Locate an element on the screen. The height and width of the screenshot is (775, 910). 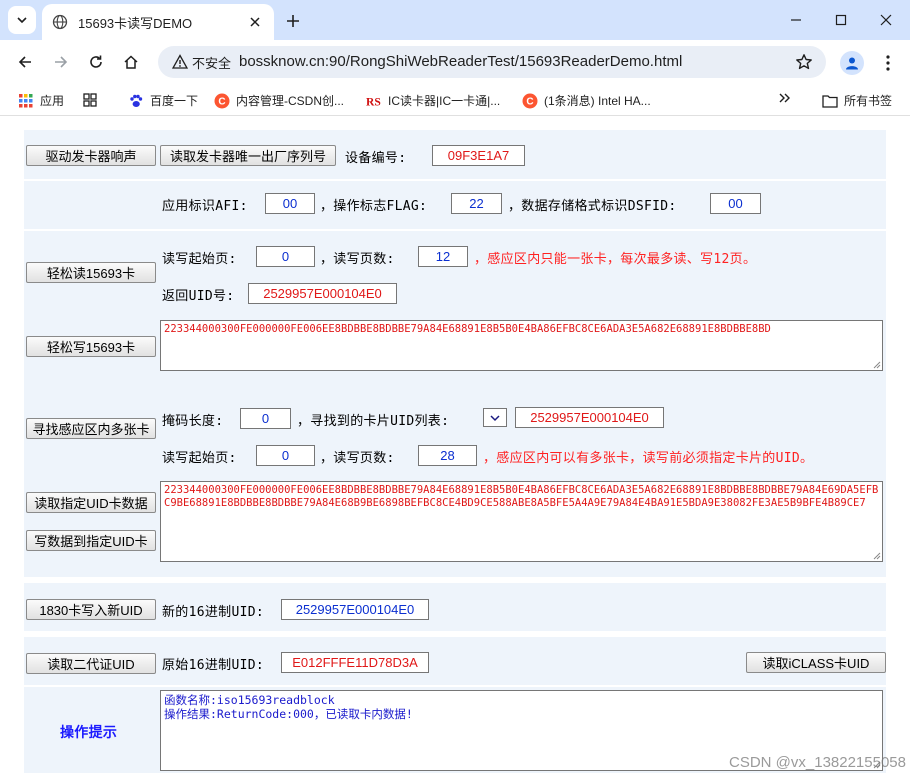
dsfid-label: ，数据存储格式标识DSFID: is located at coordinates (592, 206).